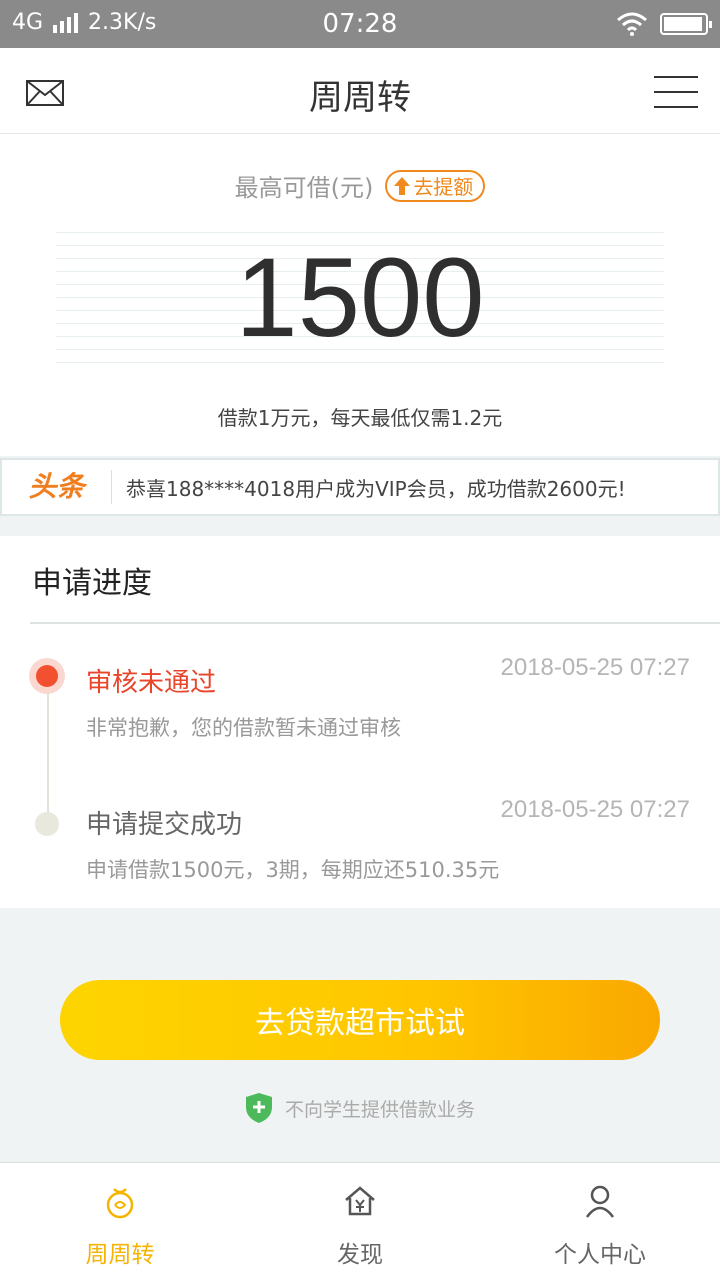  What do you see at coordinates (243, 728) in the screenshot?
I see `step-desc-rejected: 非常抱歉，您的借款暂未通过审核` at bounding box center [243, 728].